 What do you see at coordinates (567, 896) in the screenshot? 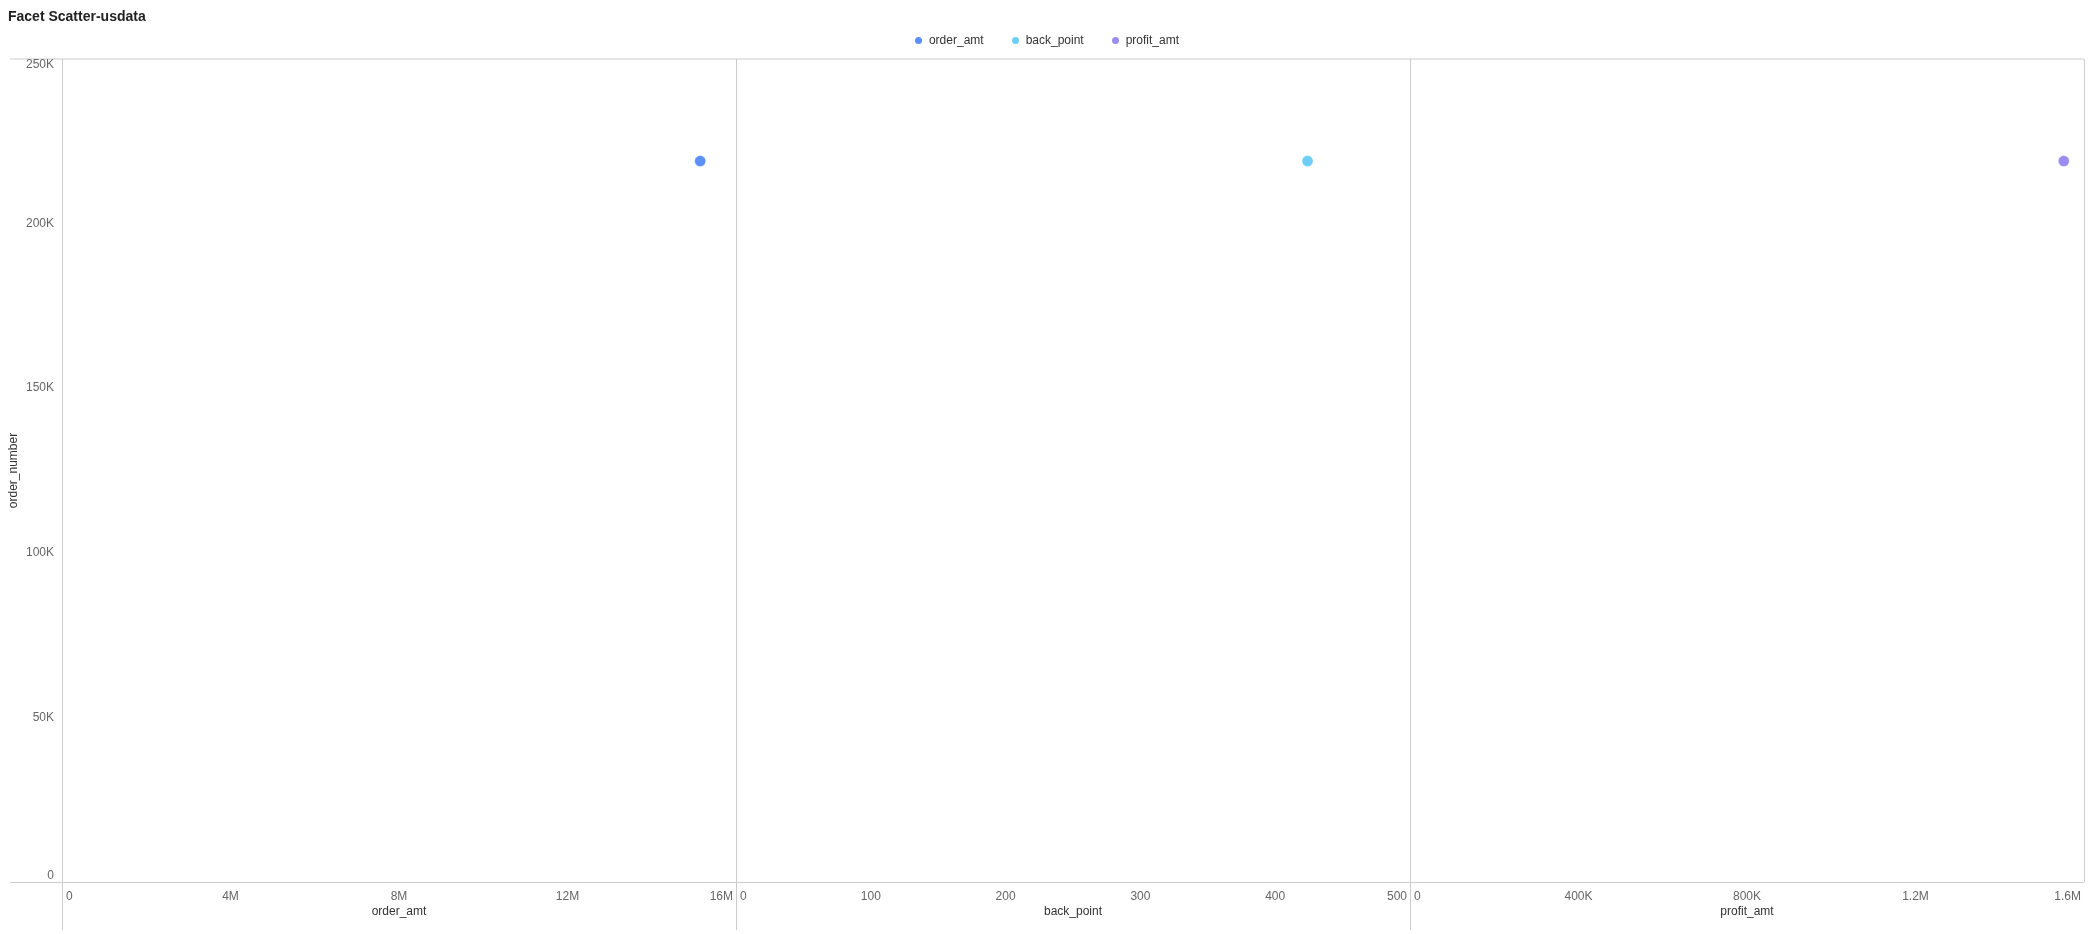
I see `x-tick-label: 12M` at bounding box center [567, 896].